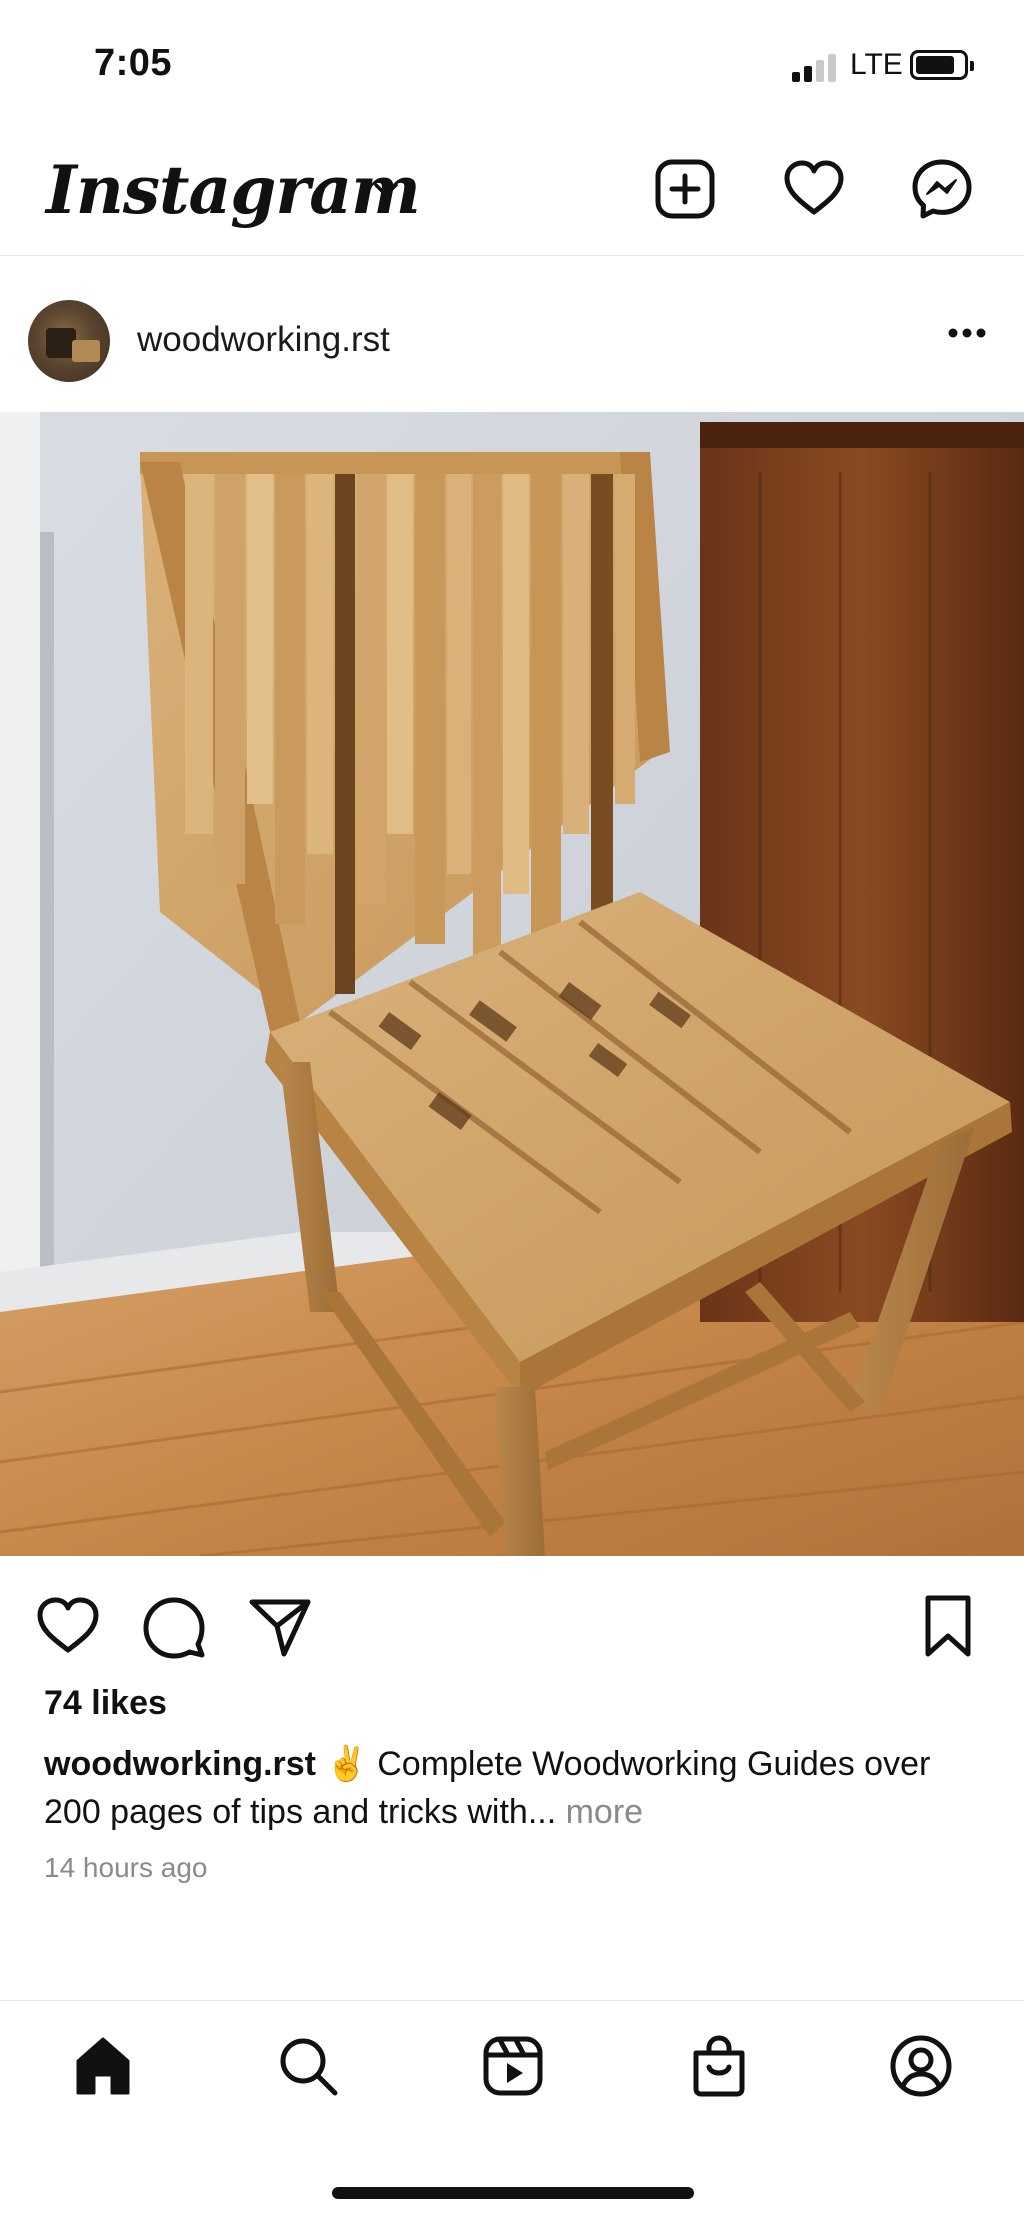 The image size is (1024, 2218). What do you see at coordinates (942, 189) in the screenshot?
I see `messenger-icon` at bounding box center [942, 189].